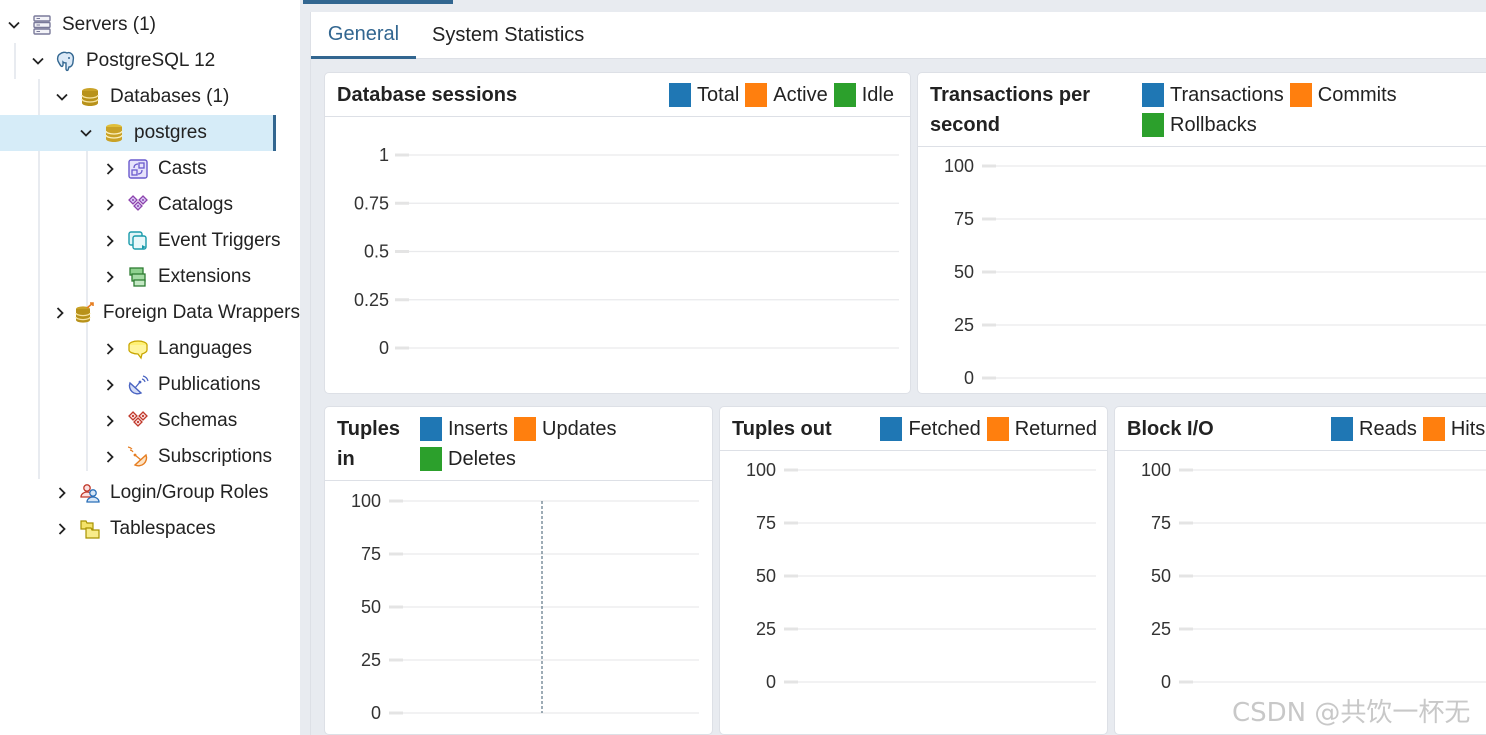 The width and height of the screenshot is (1486, 735). Describe the element at coordinates (913, 570) in the screenshot. I see `tuples-out-card: Tuples out Fetched Returned 100 75 50 25 0` at that location.